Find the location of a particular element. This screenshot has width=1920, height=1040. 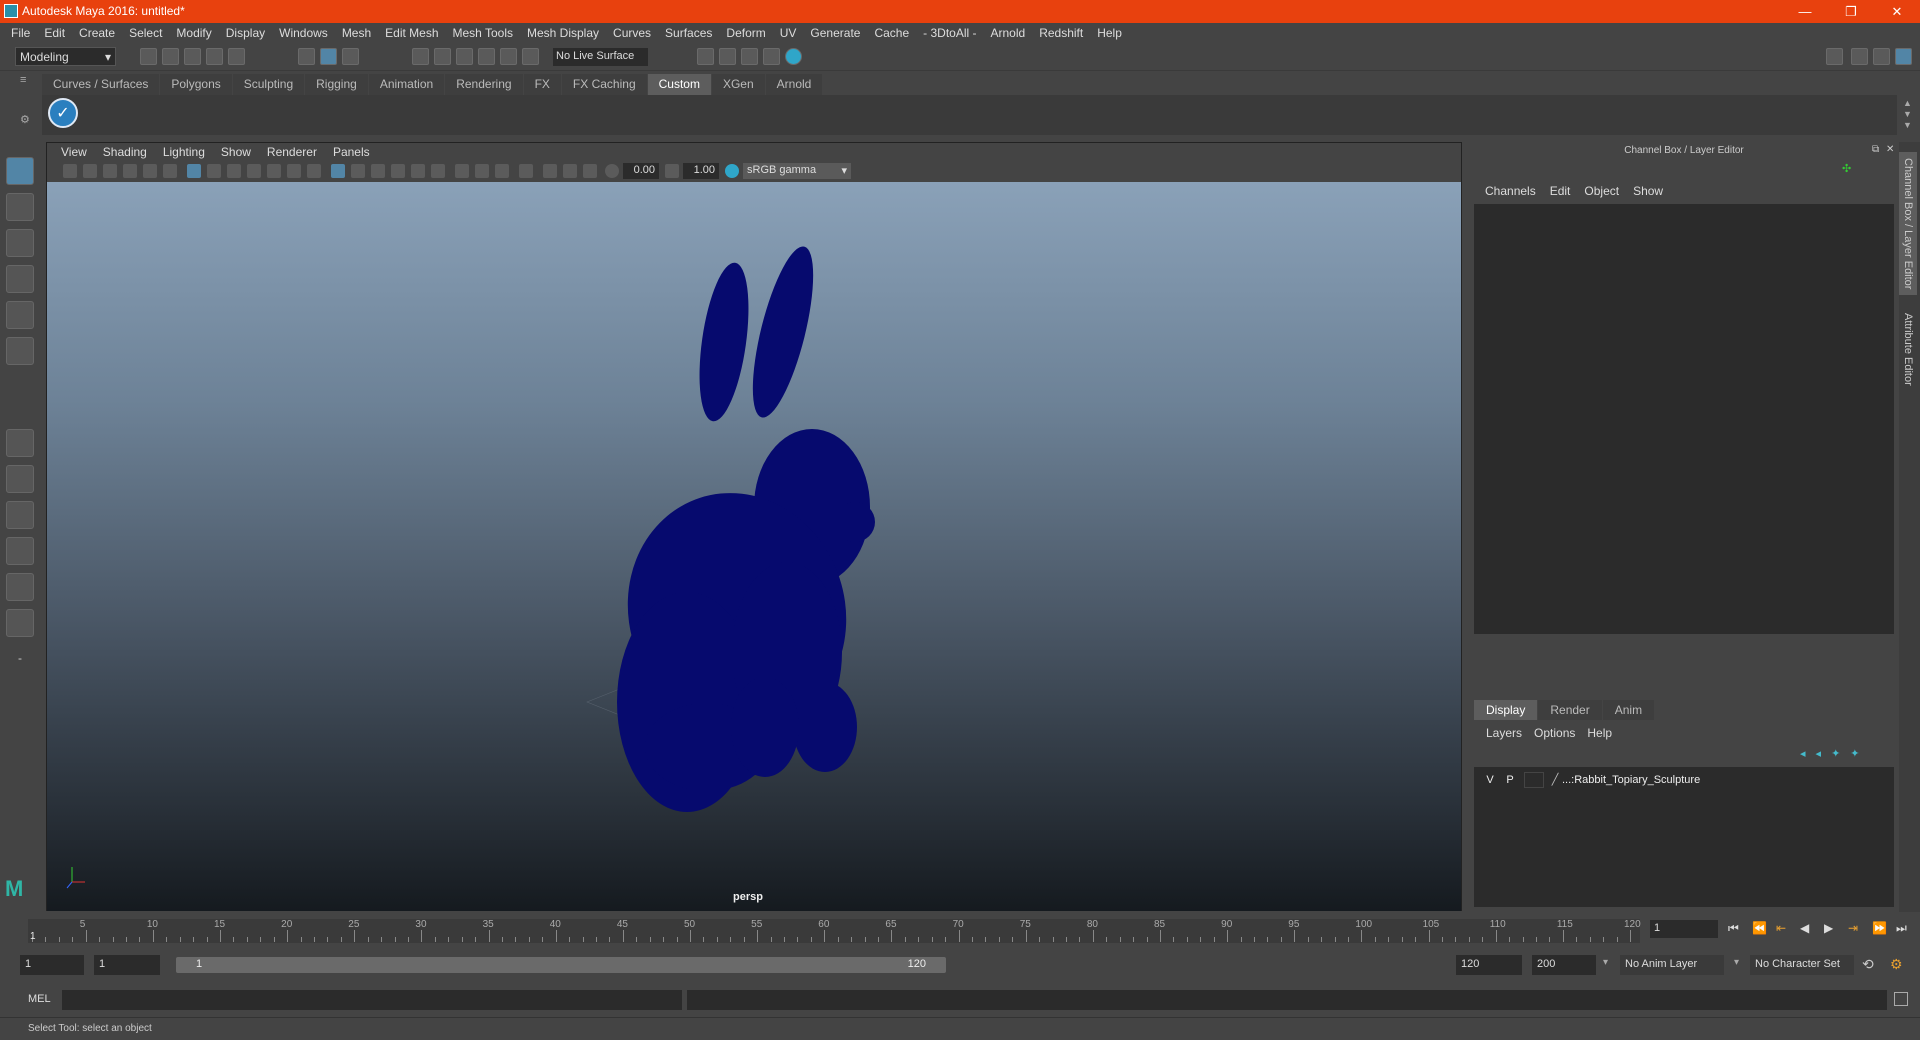

tab-curves-surfaces: Curves / Surfaces is located at coordinates (101, 84).